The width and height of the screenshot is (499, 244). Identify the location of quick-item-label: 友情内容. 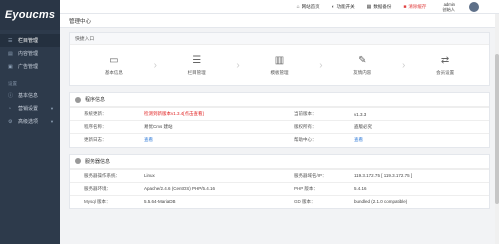
(362, 72).